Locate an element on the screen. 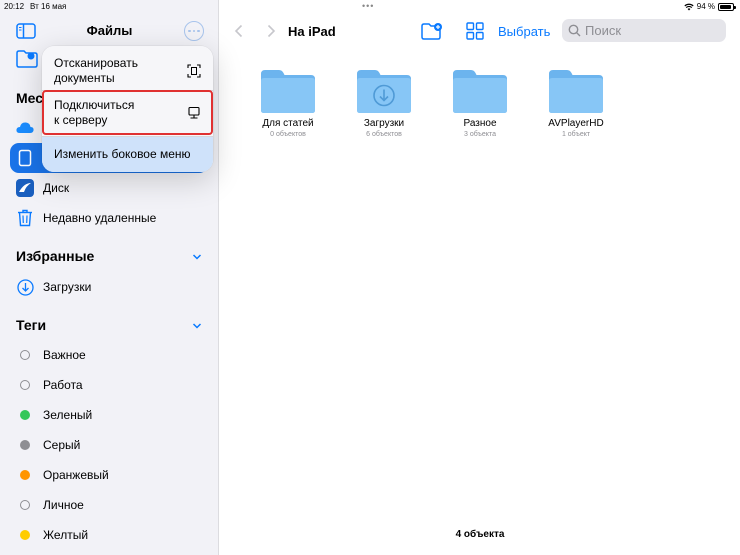  folder-badge-icon is located at coordinates (27, 59).